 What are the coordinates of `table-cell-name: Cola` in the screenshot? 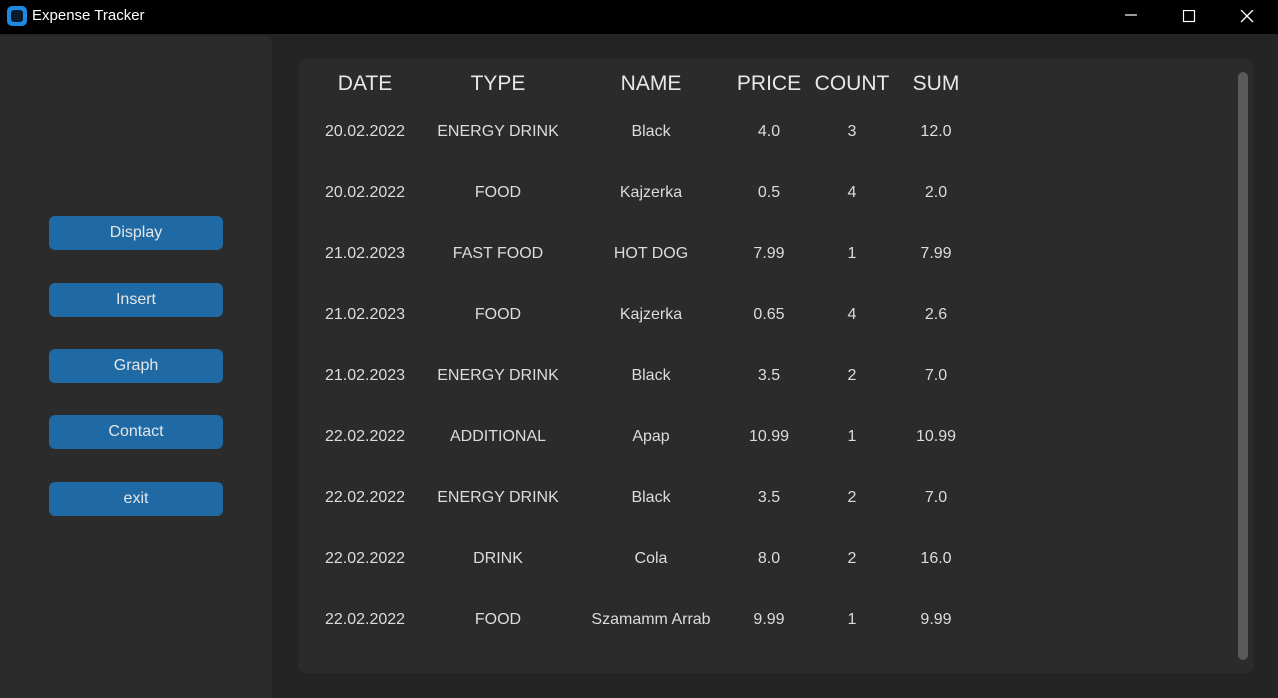 It's located at (651, 558).